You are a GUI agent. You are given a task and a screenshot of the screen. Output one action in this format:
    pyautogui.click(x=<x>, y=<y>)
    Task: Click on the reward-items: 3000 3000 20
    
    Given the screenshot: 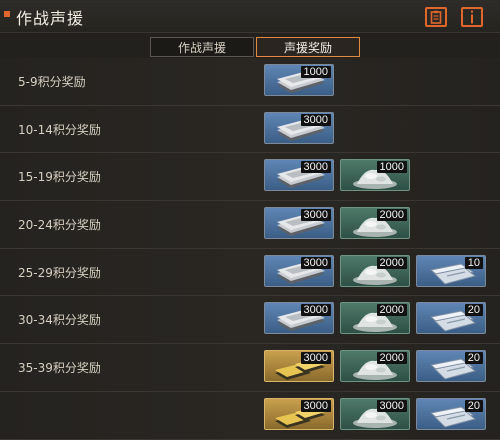 What is the action you would take?
    pyautogui.click(x=378, y=413)
    